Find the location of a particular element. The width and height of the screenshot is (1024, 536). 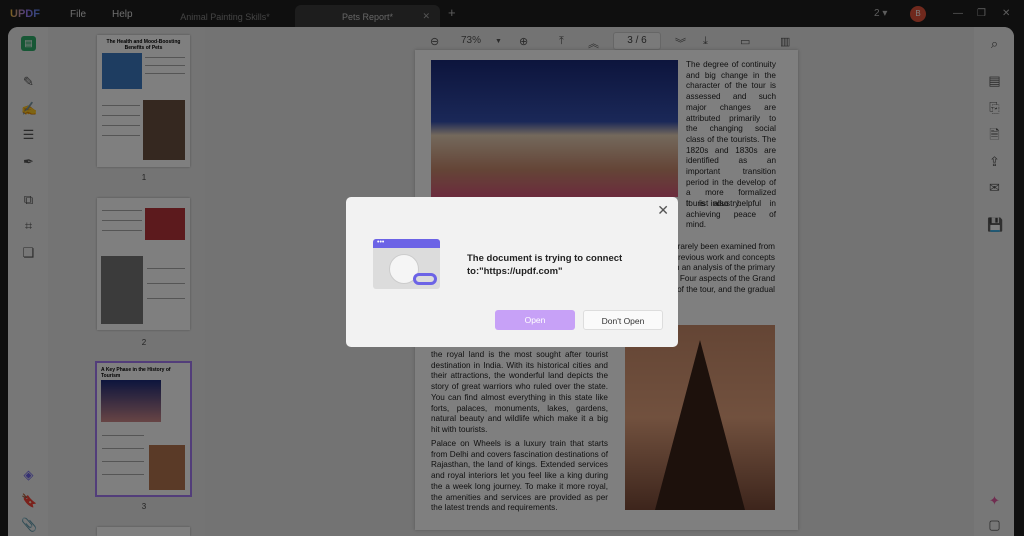

close-icon: ✕ is located at coordinates (663, 210).